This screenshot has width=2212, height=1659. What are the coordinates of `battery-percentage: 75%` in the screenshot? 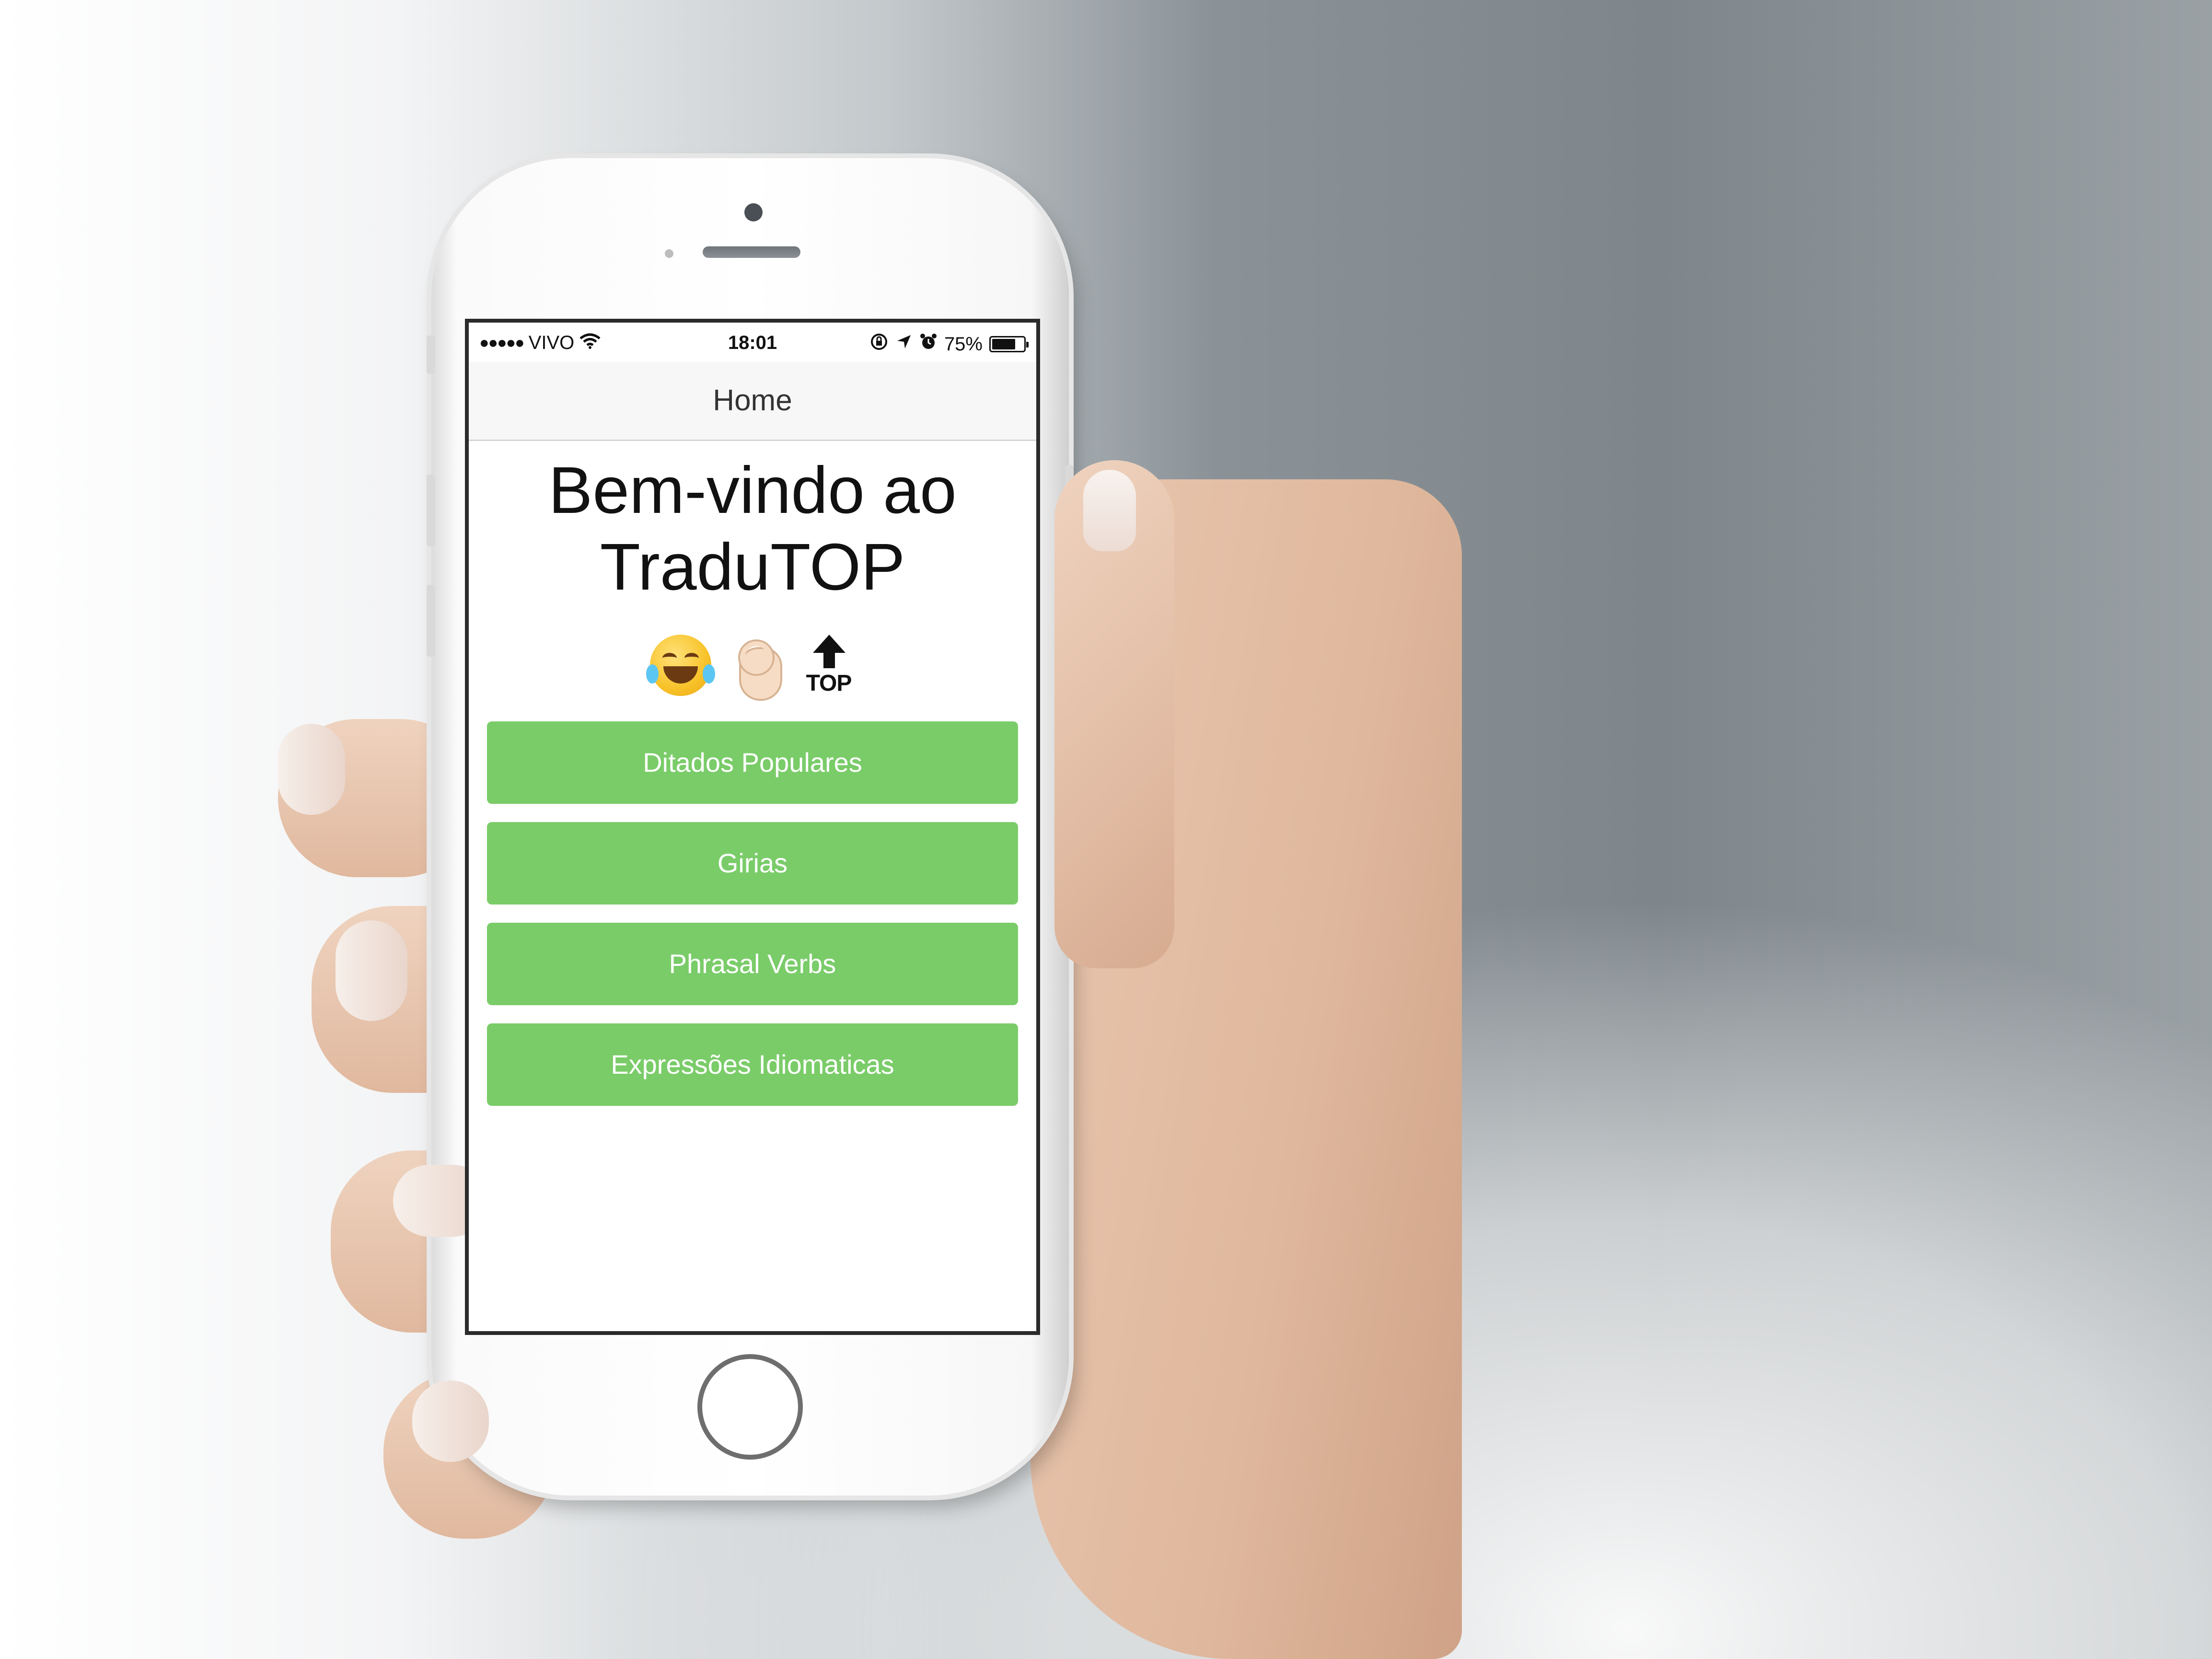 It's located at (963, 344).